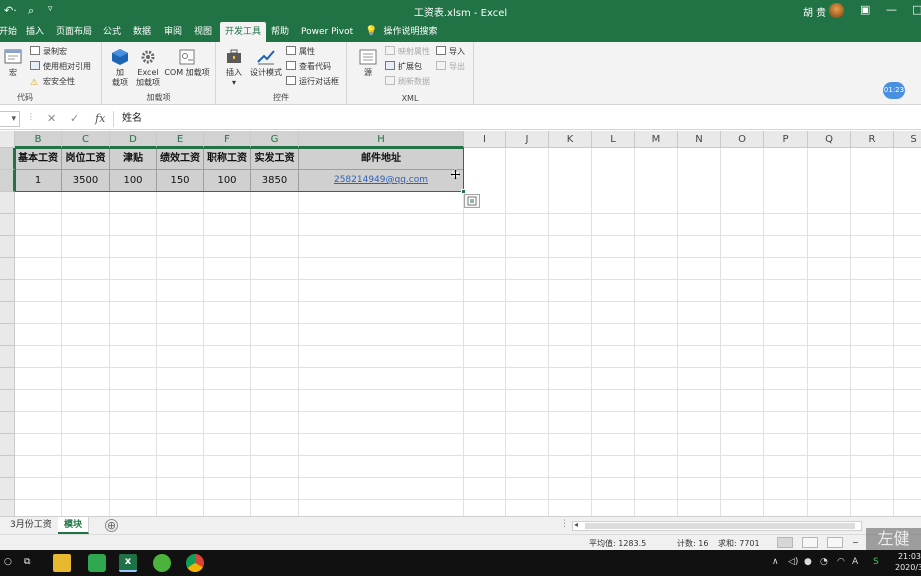 Image resolution: width=921 pixels, height=576 pixels. Describe the element at coordinates (195, 563) in the screenshot. I see `chrome-icon` at that location.